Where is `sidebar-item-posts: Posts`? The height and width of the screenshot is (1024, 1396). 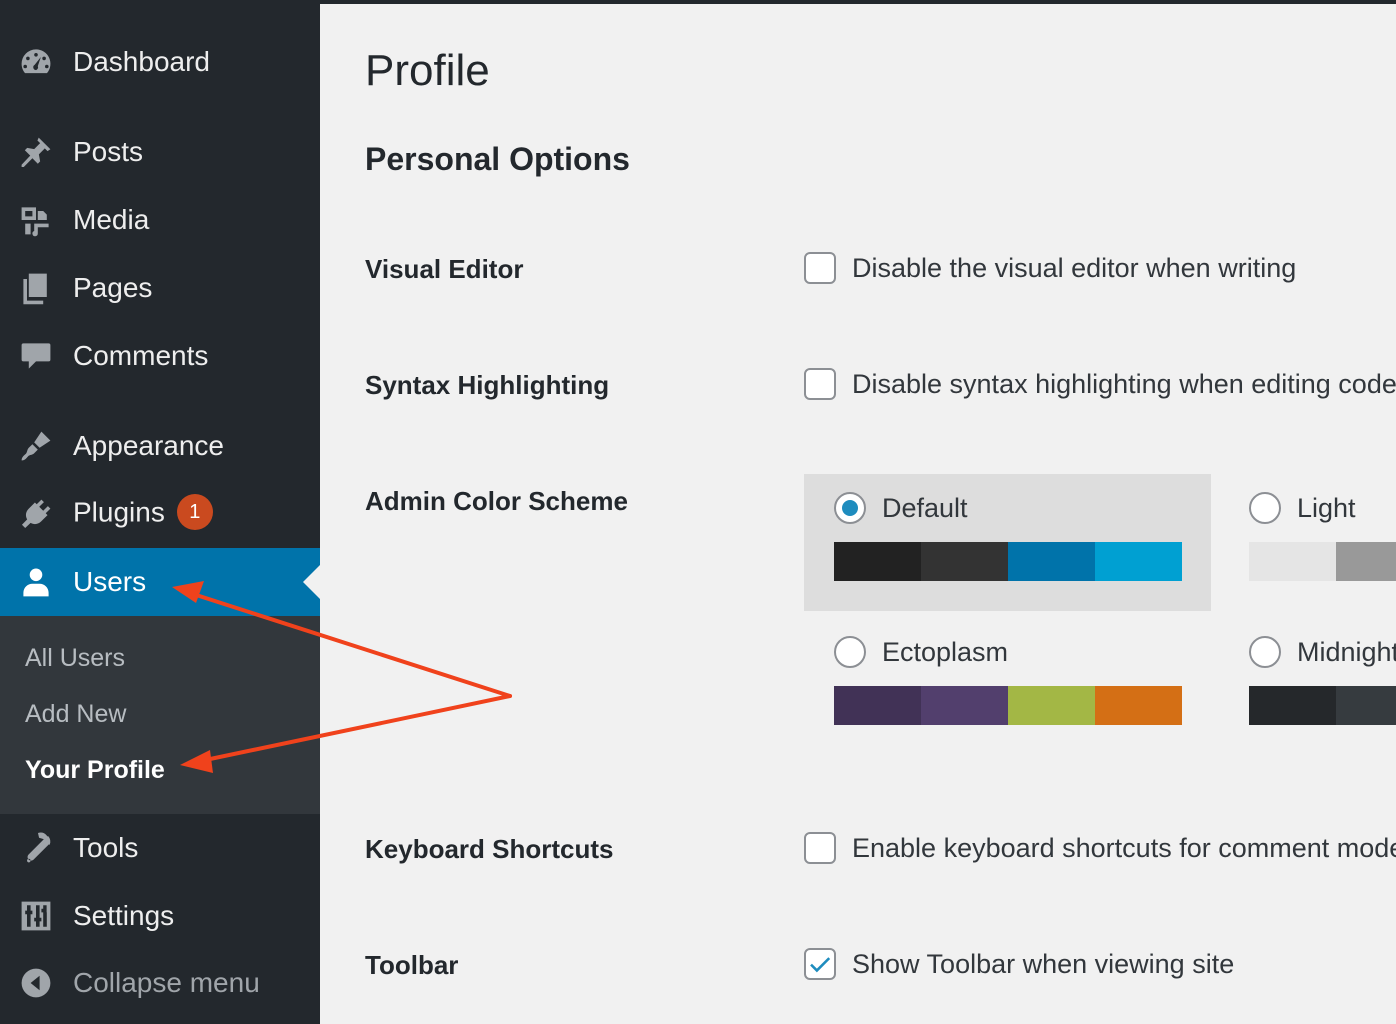
sidebar-item-posts: Posts is located at coordinates (160, 152).